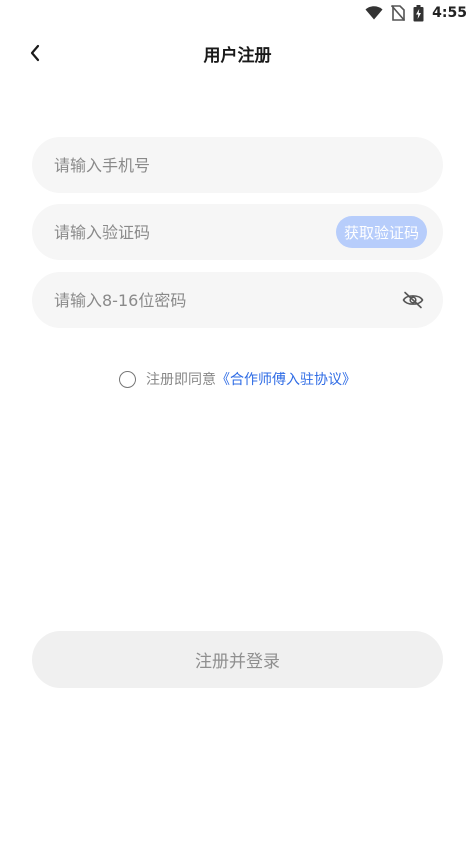 Image resolution: width=475 pixels, height=844 pixels. What do you see at coordinates (449, 13) in the screenshot?
I see `status-time: 4:55` at bounding box center [449, 13].